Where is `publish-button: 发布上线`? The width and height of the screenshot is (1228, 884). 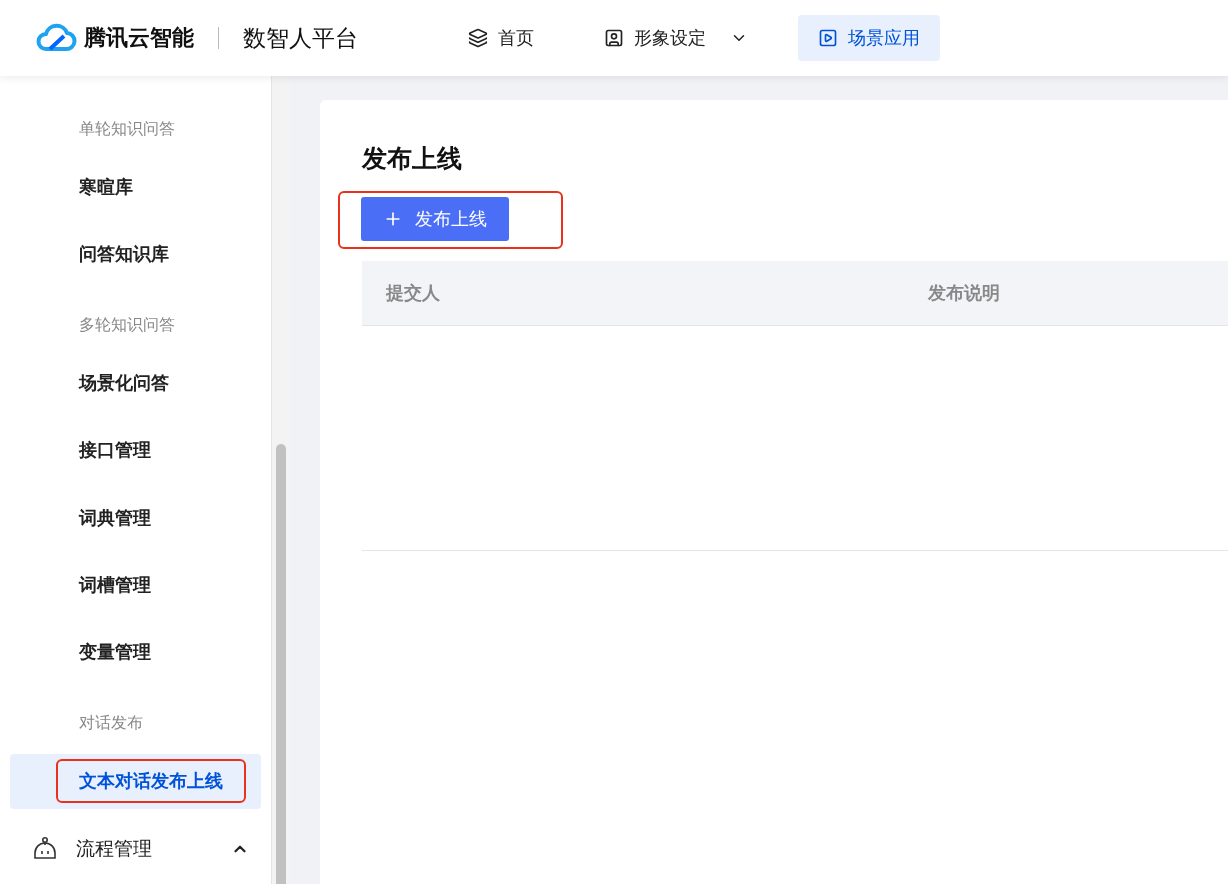
publish-button: 发布上线 is located at coordinates (435, 219).